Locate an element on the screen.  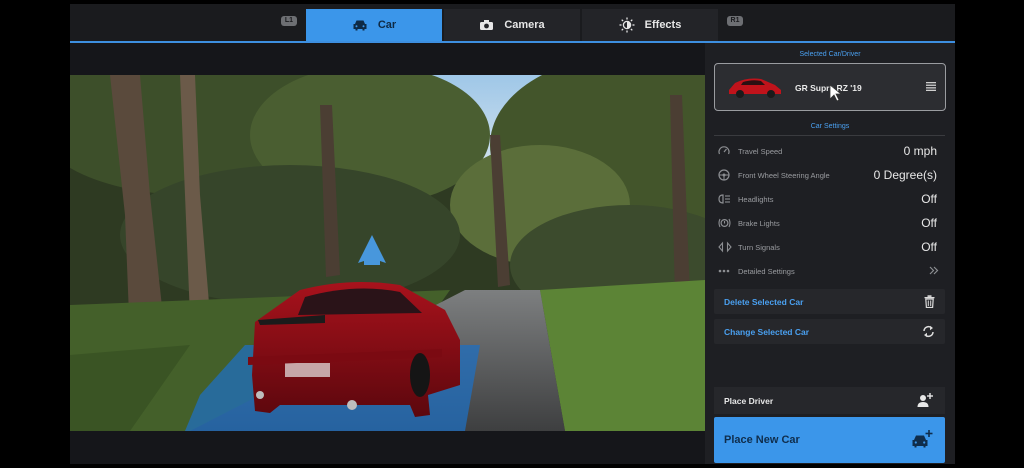
setting-label: Headlights is located at coordinates (756, 199).